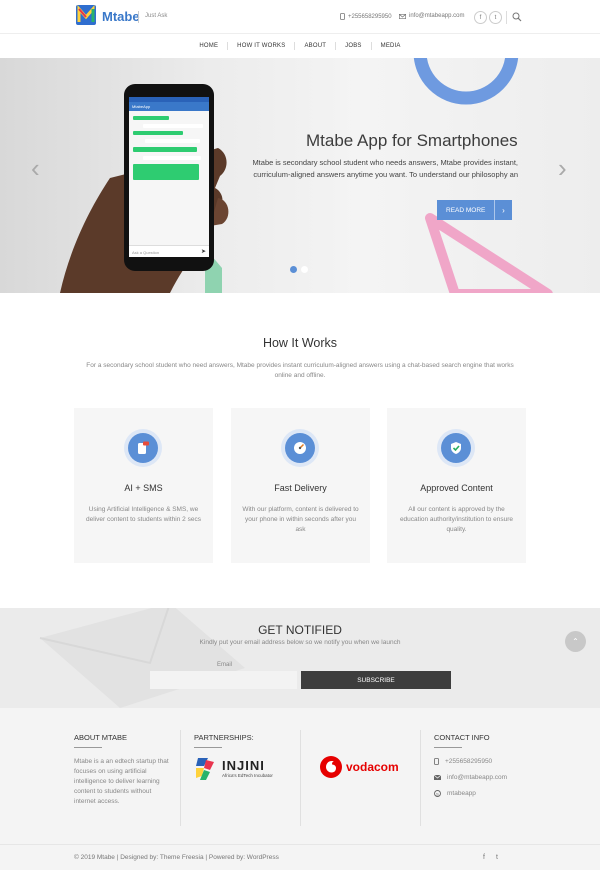  Describe the element at coordinates (208, 46) in the screenshot. I see `nav-home: HOME` at that location.